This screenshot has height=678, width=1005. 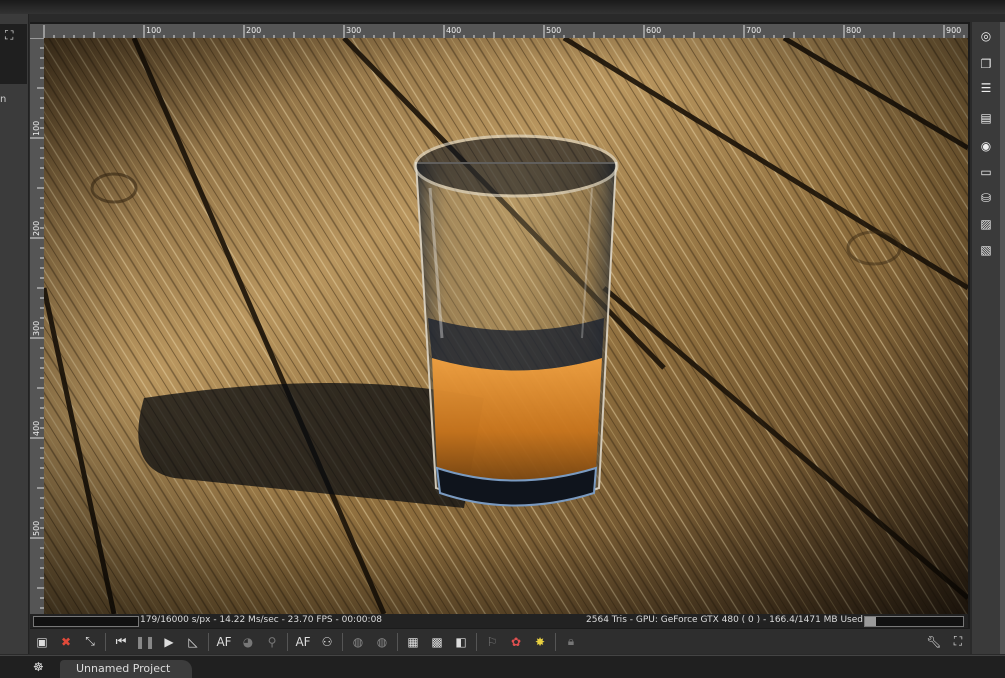 What do you see at coordinates (571, 642) in the screenshot?
I see `lock-icon: 🔒︎` at bounding box center [571, 642].